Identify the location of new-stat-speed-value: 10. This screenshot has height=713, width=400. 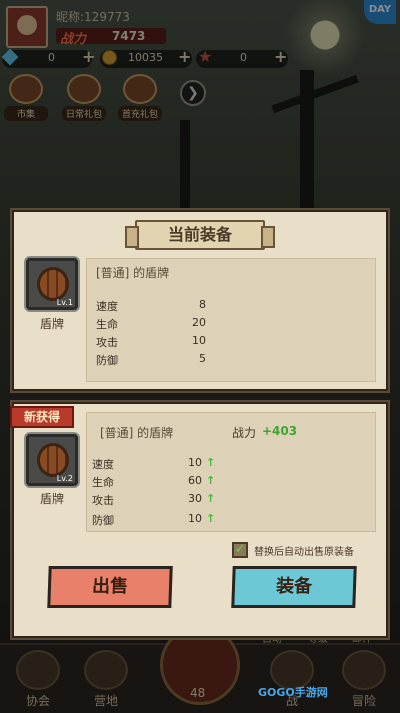
(195, 462).